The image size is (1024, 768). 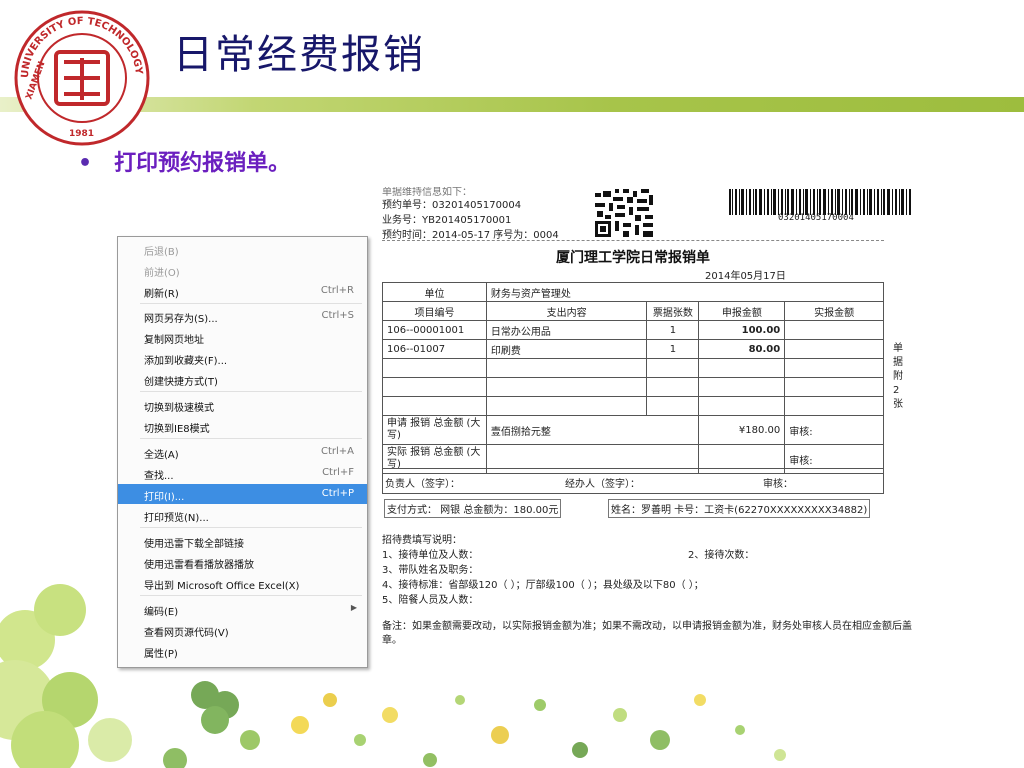 I want to click on hospitality-item: 4、接待标准：省部级120（ ）；厅部级100（ ）；县处级及以下80（ ）；, so click(x=543, y=585).